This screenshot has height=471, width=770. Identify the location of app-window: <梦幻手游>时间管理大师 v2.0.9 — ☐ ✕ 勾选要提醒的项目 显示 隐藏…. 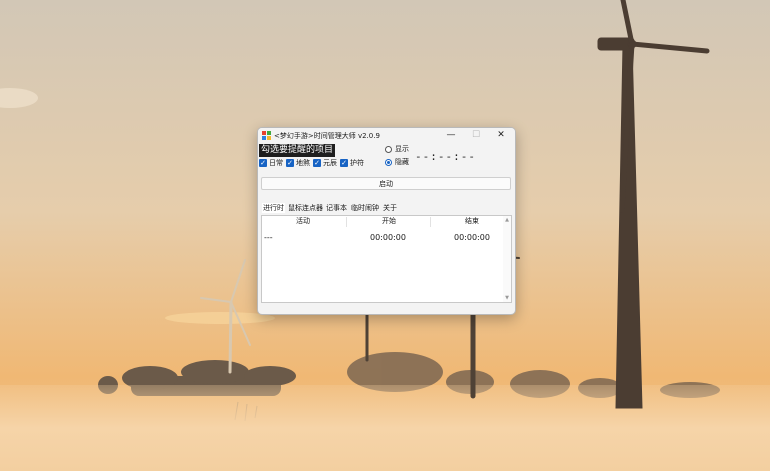
(386, 221).